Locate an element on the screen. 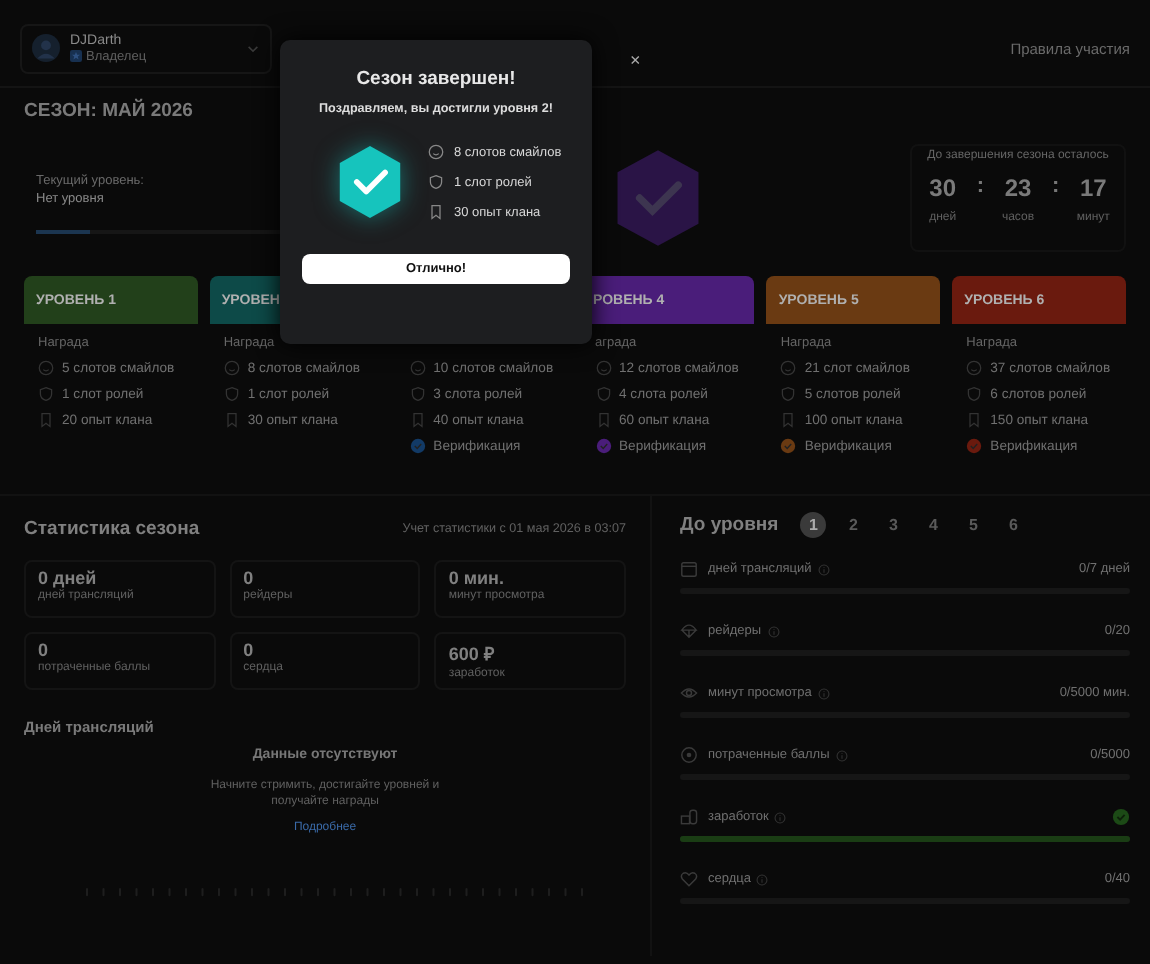 The height and width of the screenshot is (964, 1150). heart-icon is located at coordinates (689, 879).